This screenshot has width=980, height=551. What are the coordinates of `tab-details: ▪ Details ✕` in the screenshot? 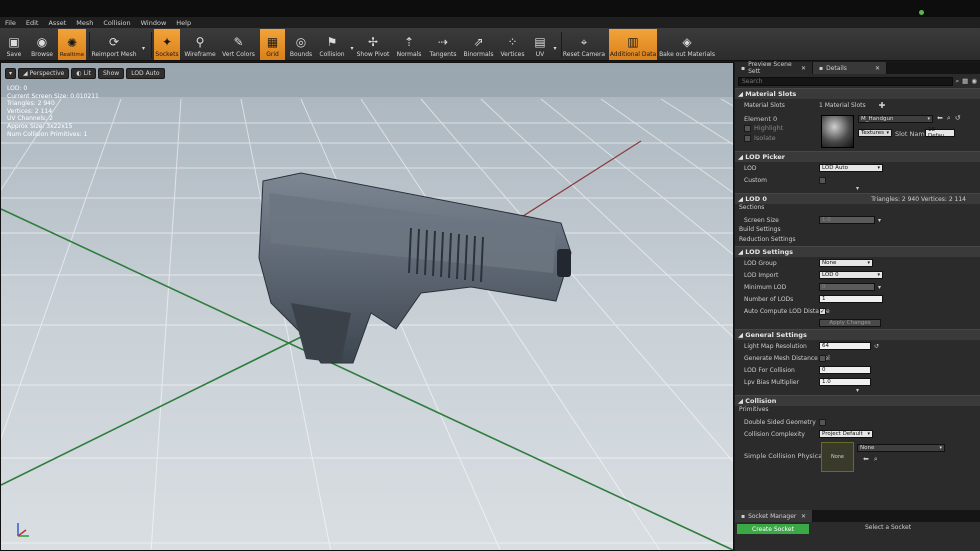 It's located at (850, 68).